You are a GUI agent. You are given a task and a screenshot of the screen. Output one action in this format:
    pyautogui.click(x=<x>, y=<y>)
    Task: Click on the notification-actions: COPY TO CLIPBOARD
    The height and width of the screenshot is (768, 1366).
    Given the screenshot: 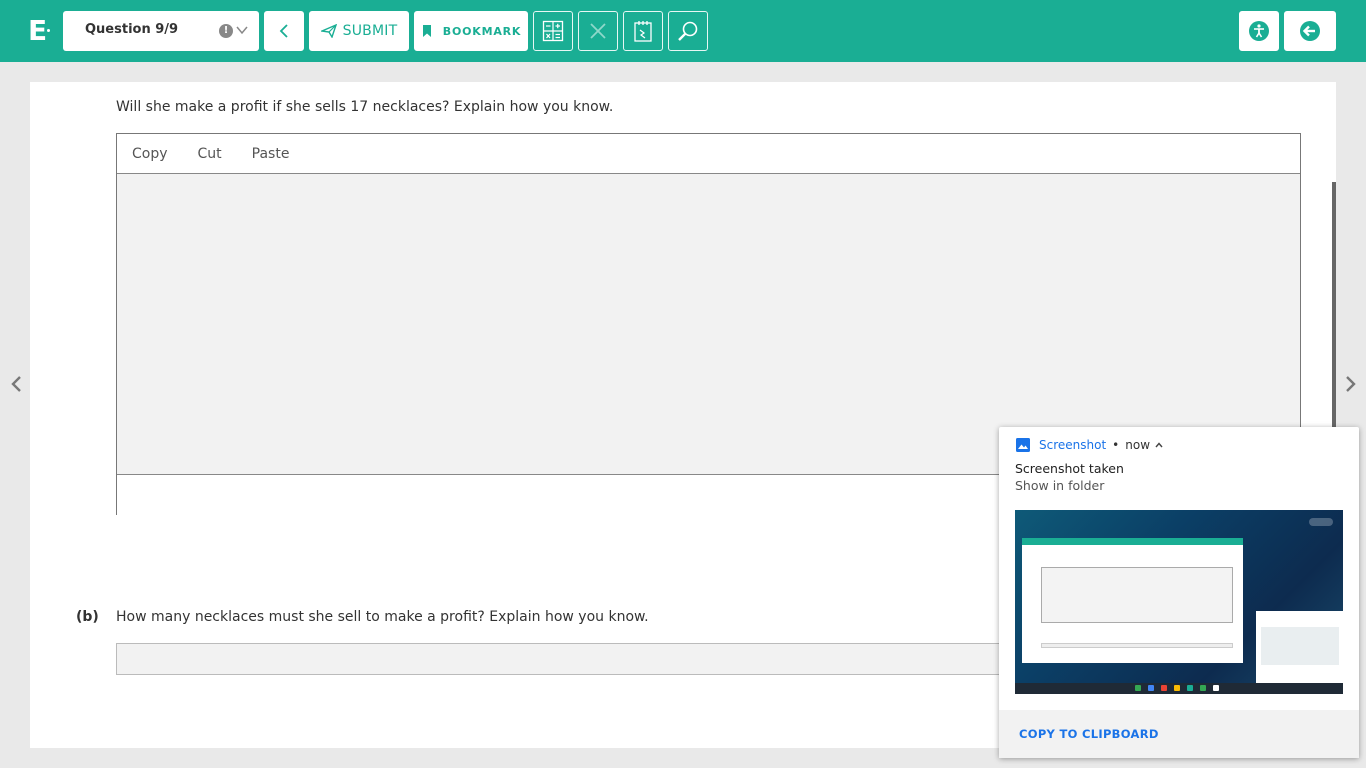 What is the action you would take?
    pyautogui.click(x=1179, y=734)
    